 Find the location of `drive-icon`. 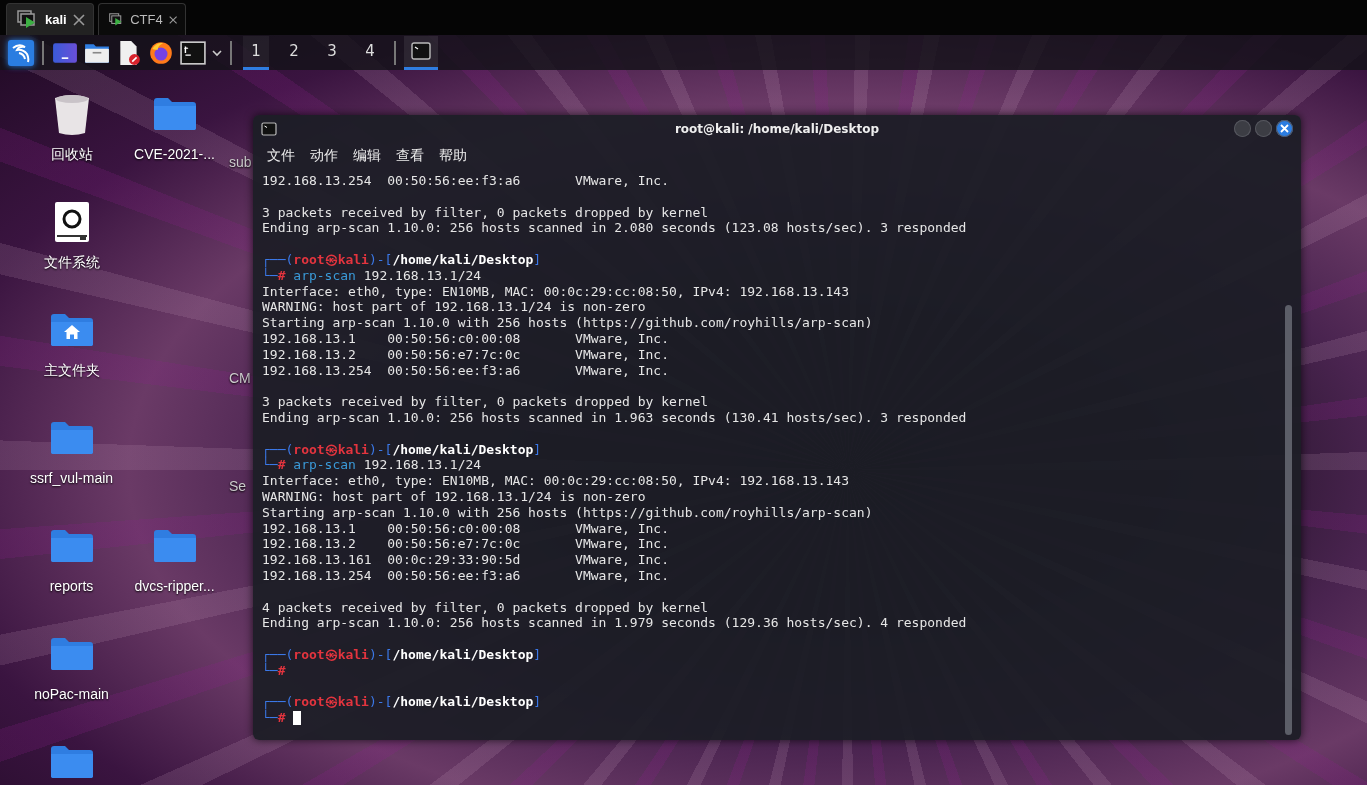

drive-icon is located at coordinates (71, 222).